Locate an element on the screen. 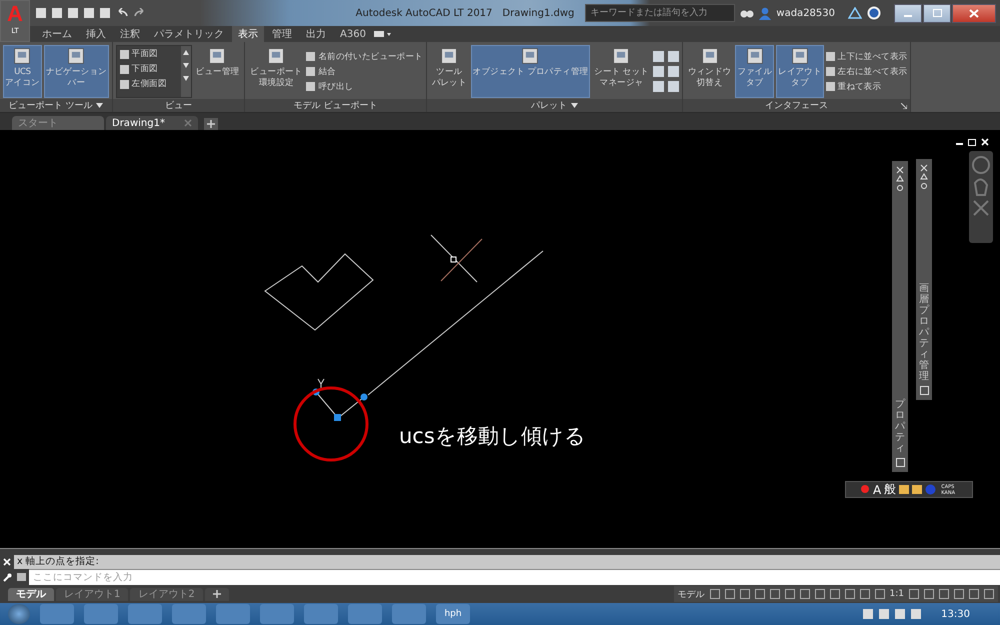 This screenshot has width=1000, height=625. command-line-field: ここにコマンドを入力 is located at coordinates (514, 577).